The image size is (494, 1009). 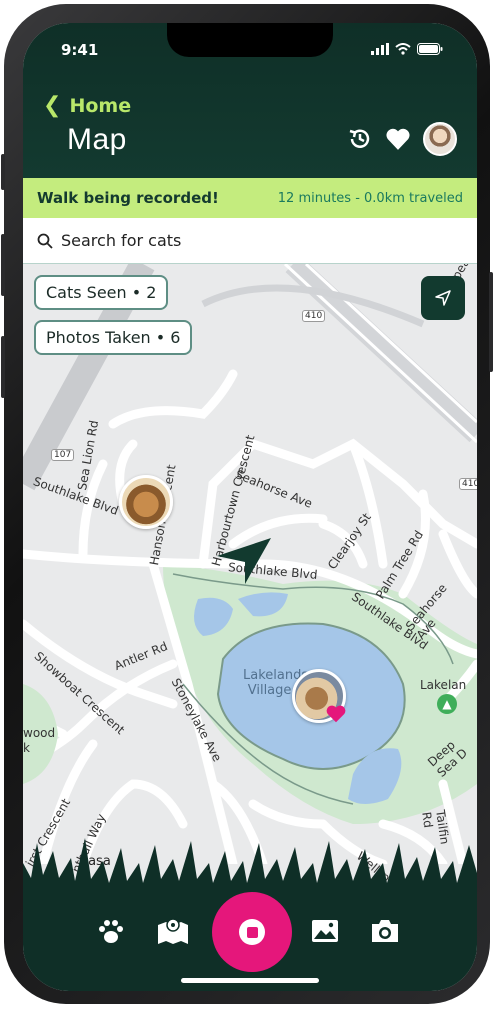 I want to click on navigation-icon, so click(x=443, y=298).